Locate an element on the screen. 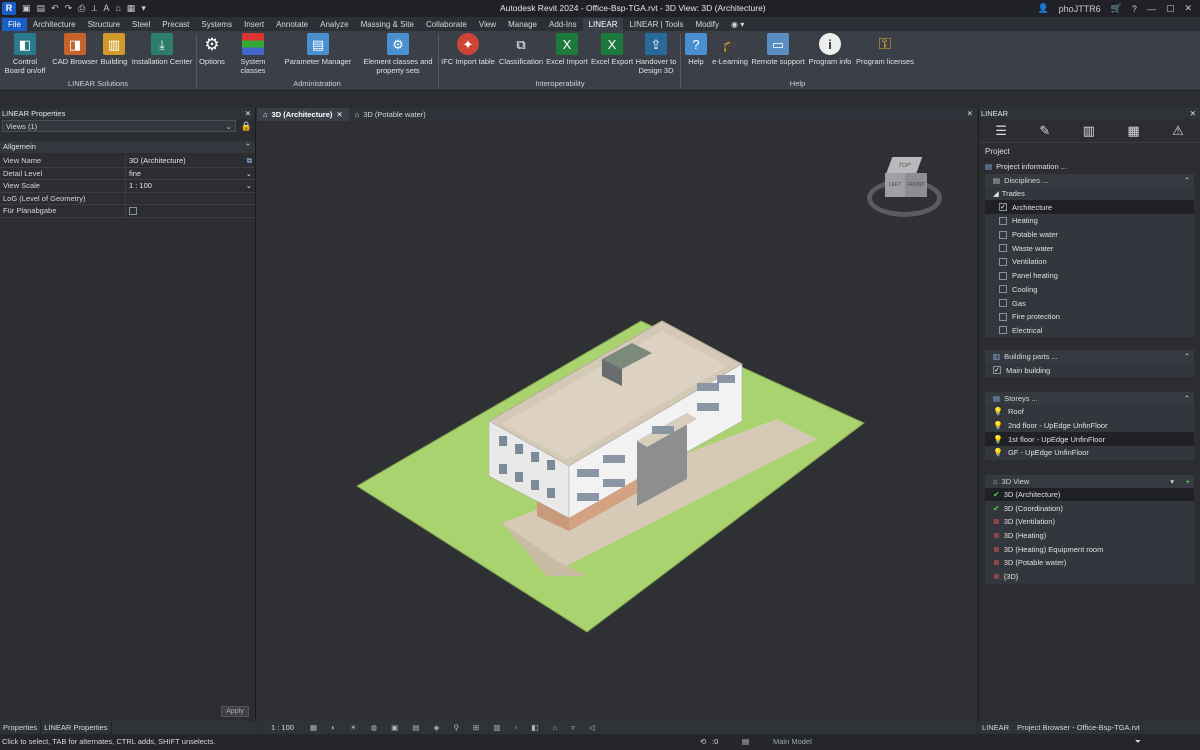 The image size is (1200, 750). view-item: ⊗ {3D} is located at coordinates (1089, 577).